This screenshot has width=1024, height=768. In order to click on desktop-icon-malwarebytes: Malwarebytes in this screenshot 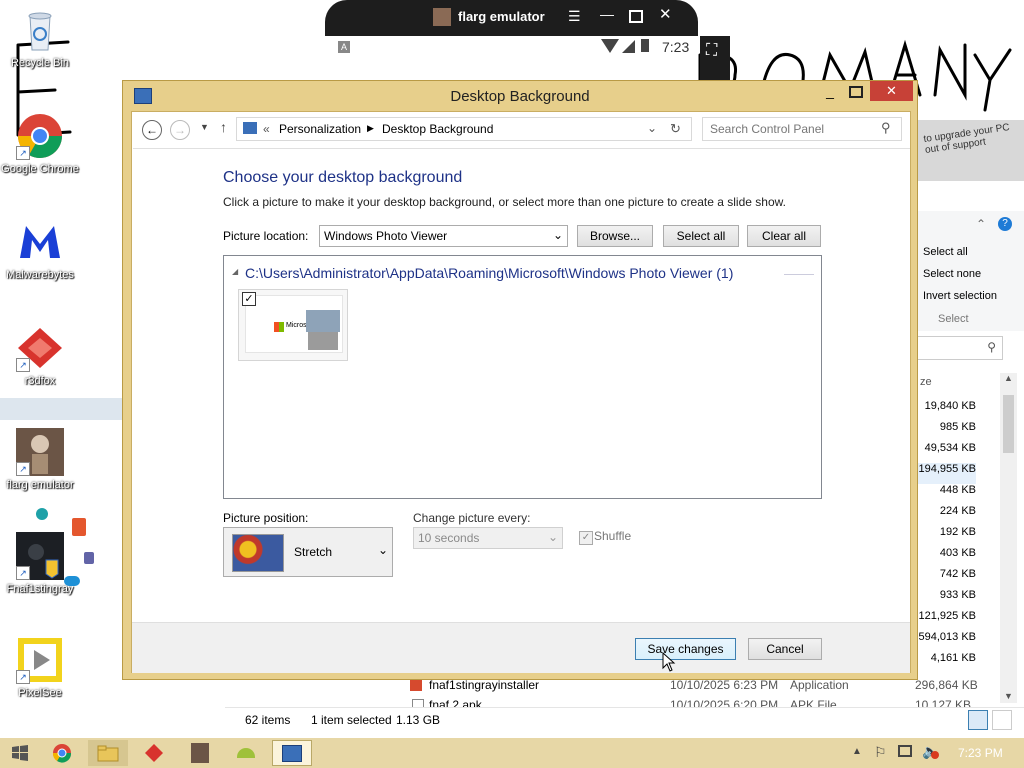, I will do `click(40, 250)`.